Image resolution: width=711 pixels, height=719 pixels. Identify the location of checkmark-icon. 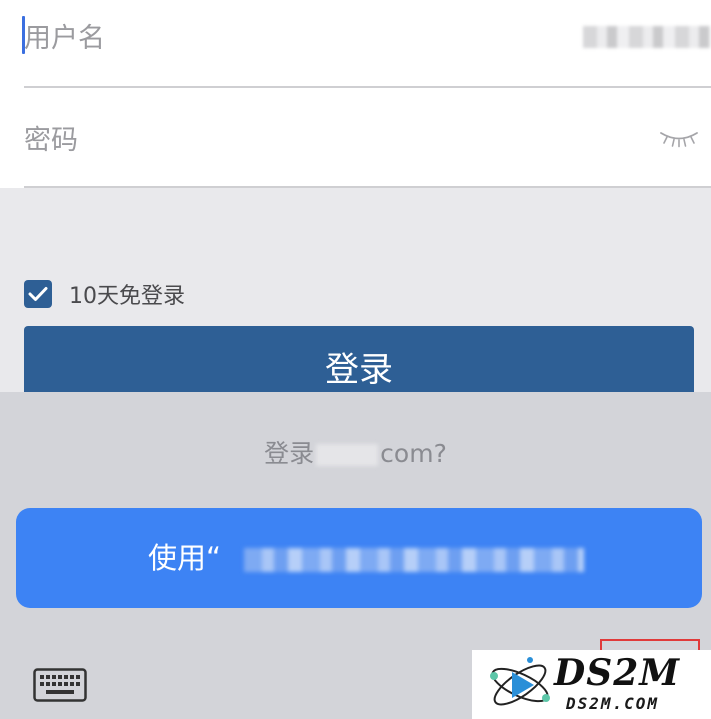
(38, 294).